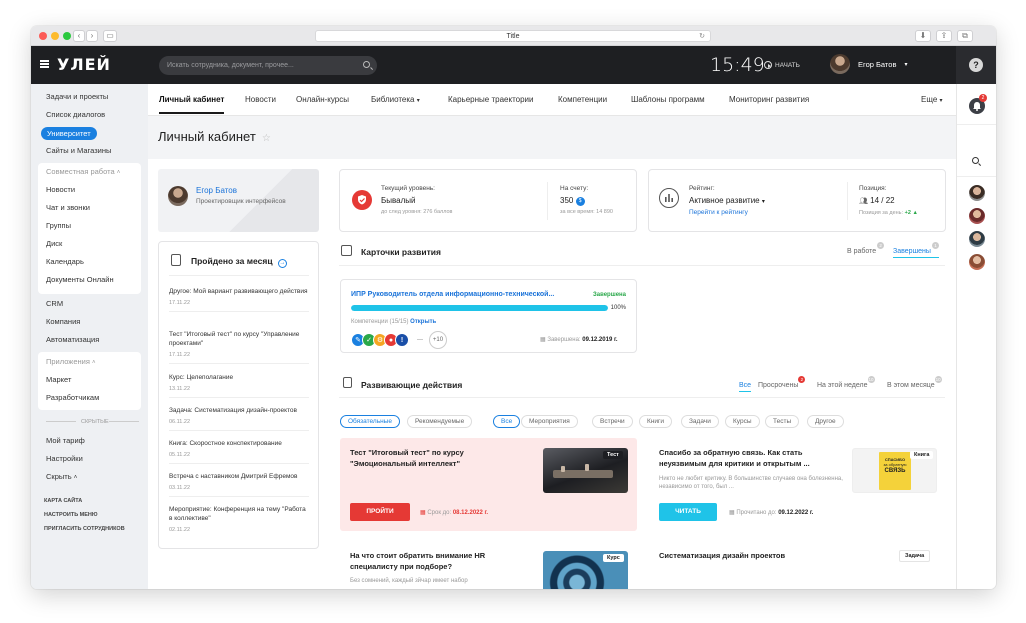 This screenshot has width=1026, height=623. Describe the element at coordinates (71, 515) in the screenshot. I see `link-configure-menu: Настроить меню` at that location.